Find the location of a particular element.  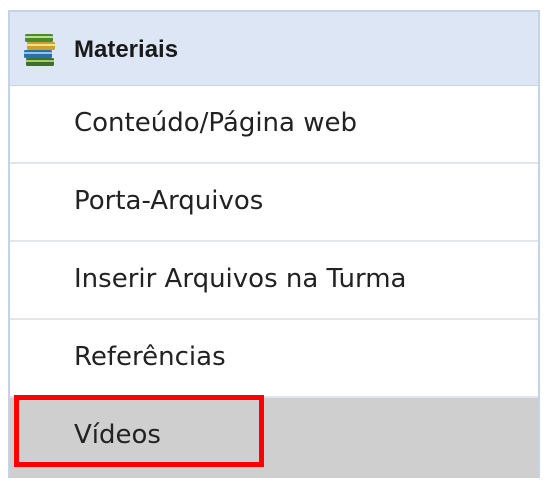

panel-title: Materiais is located at coordinates (126, 49).